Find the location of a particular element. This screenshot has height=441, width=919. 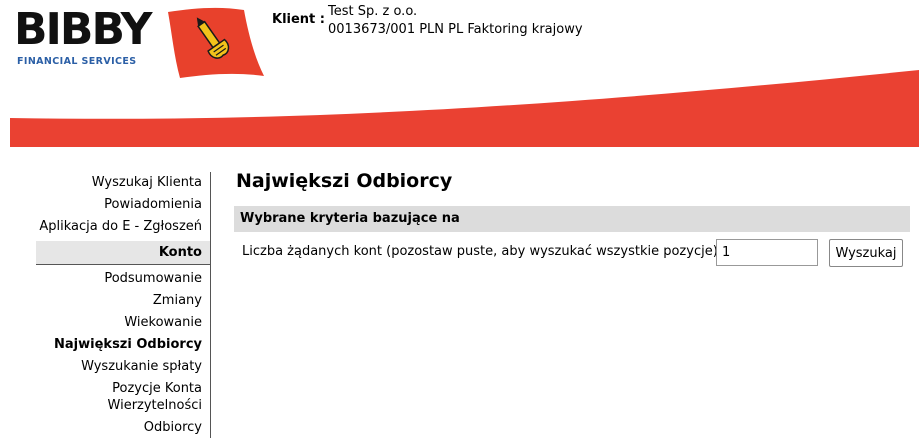

search-button: Wyszukaj is located at coordinates (866, 253).